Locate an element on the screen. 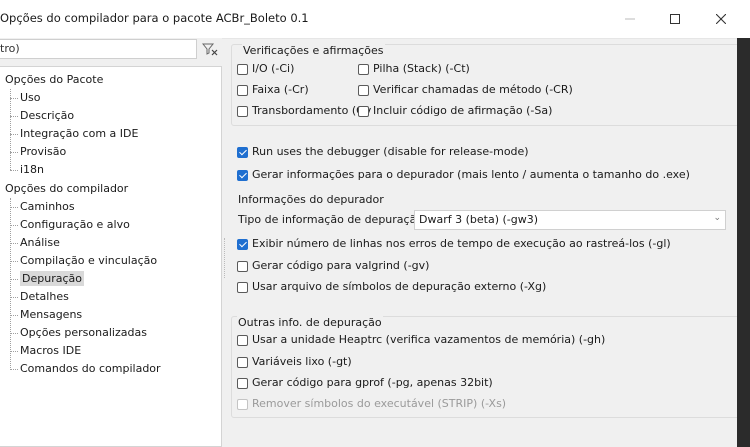  method-calls-checkbox: Verificar chamadas de método (-CR) is located at coordinates (465, 90).